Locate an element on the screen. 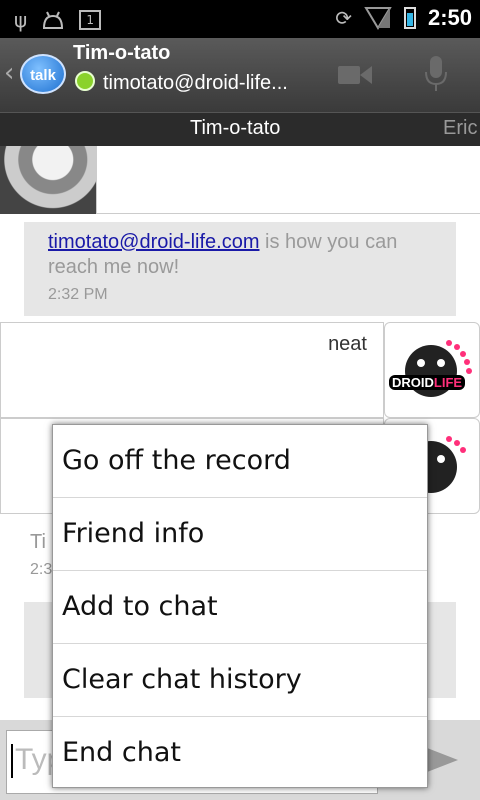  usb-icon: ψ is located at coordinates (21, 20).